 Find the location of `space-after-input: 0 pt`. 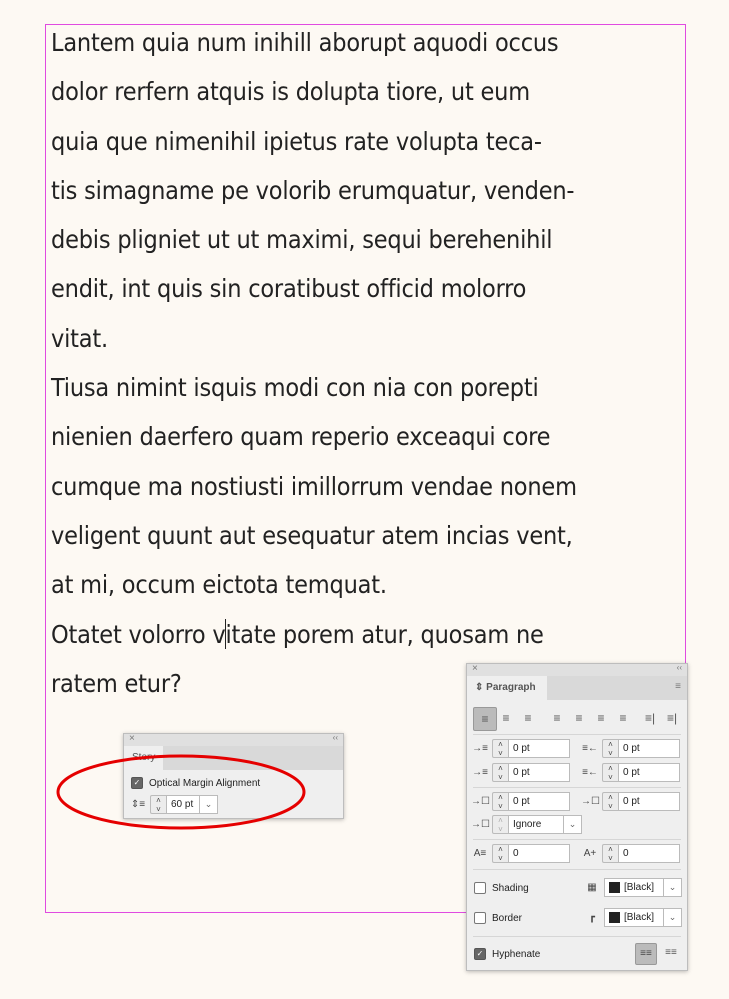

space-after-input: 0 pt is located at coordinates (649, 801).